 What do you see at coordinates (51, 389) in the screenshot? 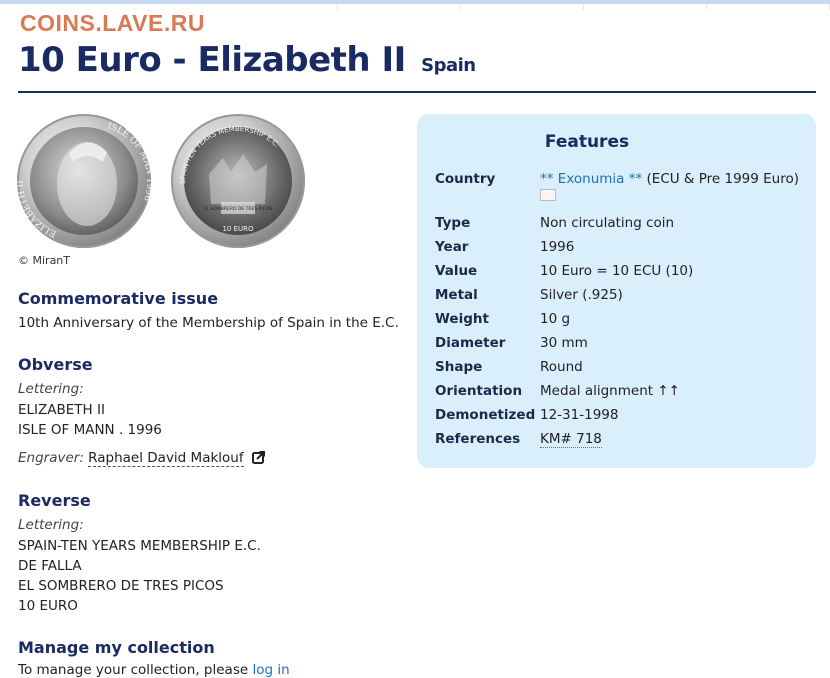
I see `obverse-lettering-label: Lettering:` at bounding box center [51, 389].